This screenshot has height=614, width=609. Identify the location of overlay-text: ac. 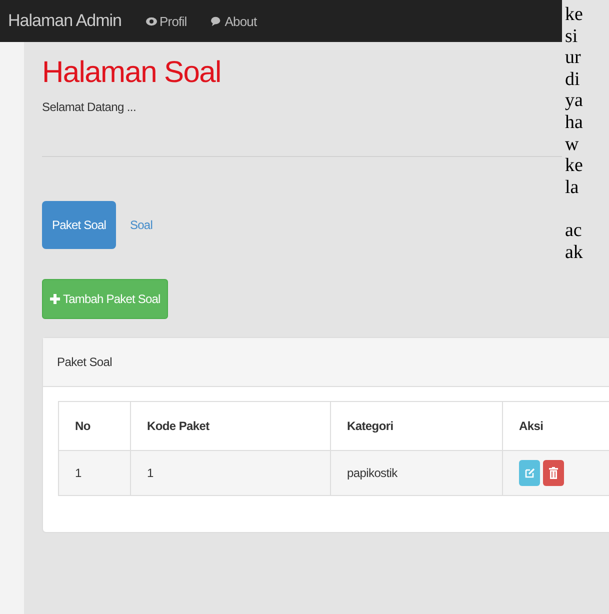
(573, 231).